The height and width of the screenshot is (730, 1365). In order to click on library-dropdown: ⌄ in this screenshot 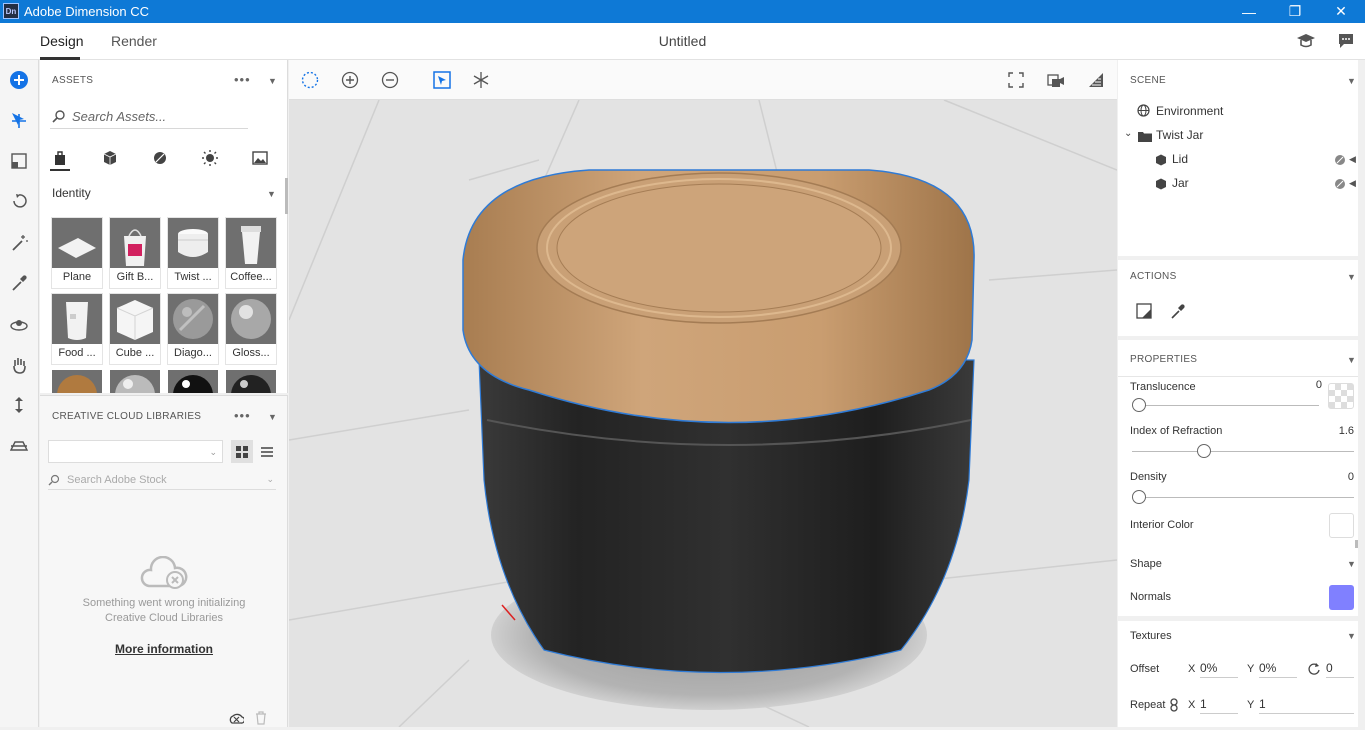, I will do `click(135, 451)`.